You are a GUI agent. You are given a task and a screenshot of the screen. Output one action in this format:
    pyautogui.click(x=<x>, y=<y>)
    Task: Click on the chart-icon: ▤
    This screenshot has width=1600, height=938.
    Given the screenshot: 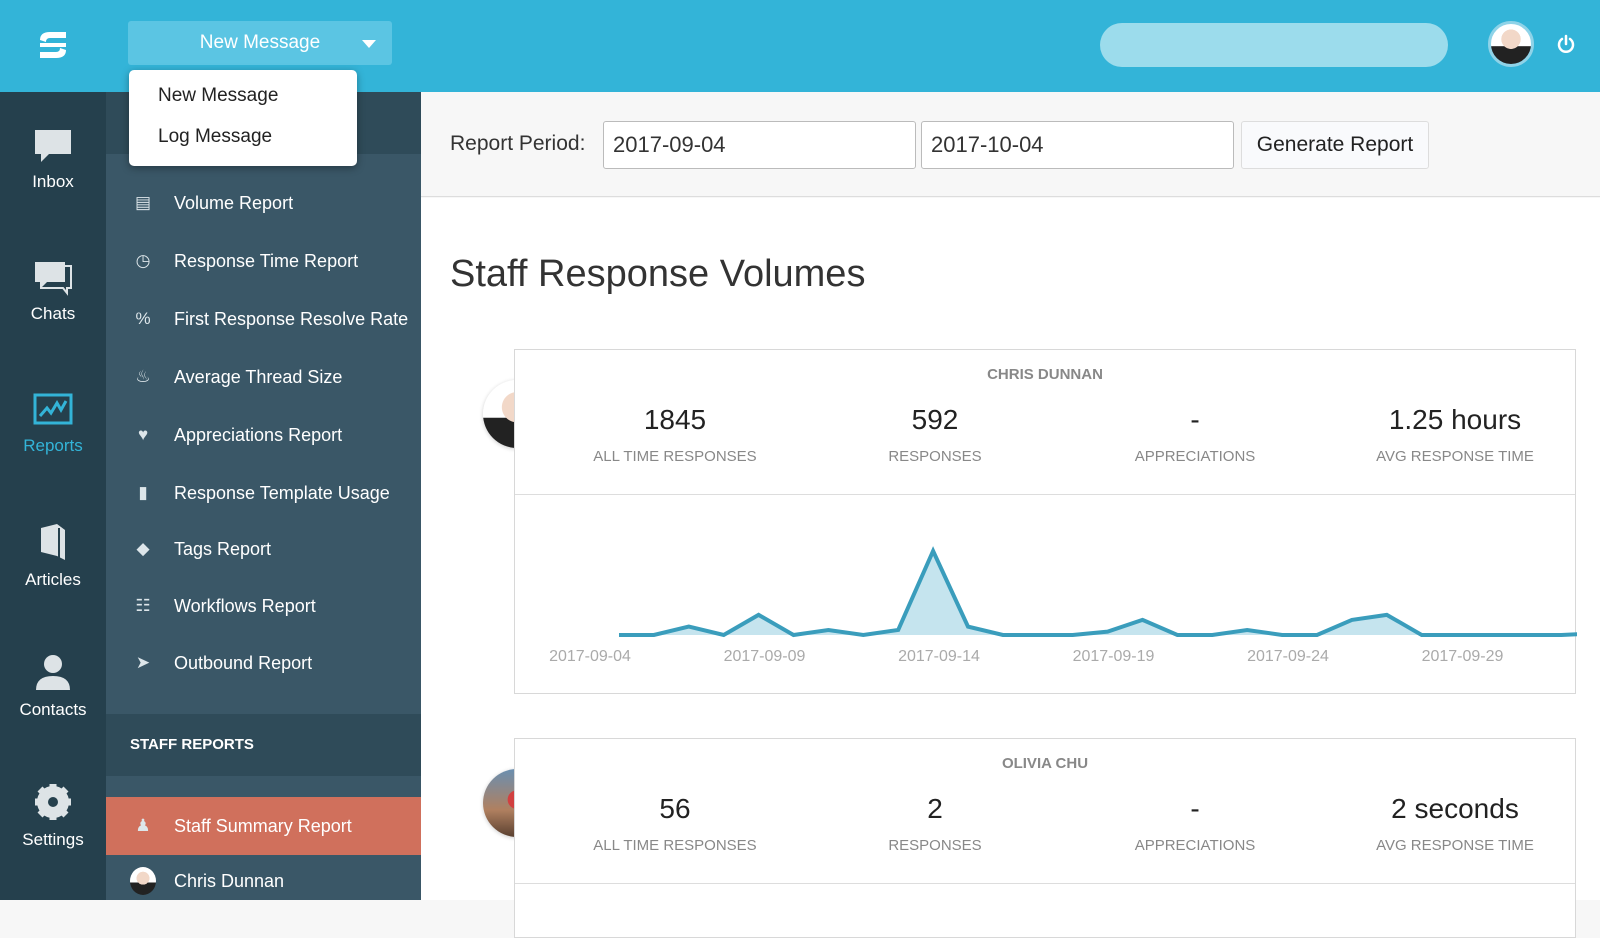 What is the action you would take?
    pyautogui.click(x=143, y=202)
    